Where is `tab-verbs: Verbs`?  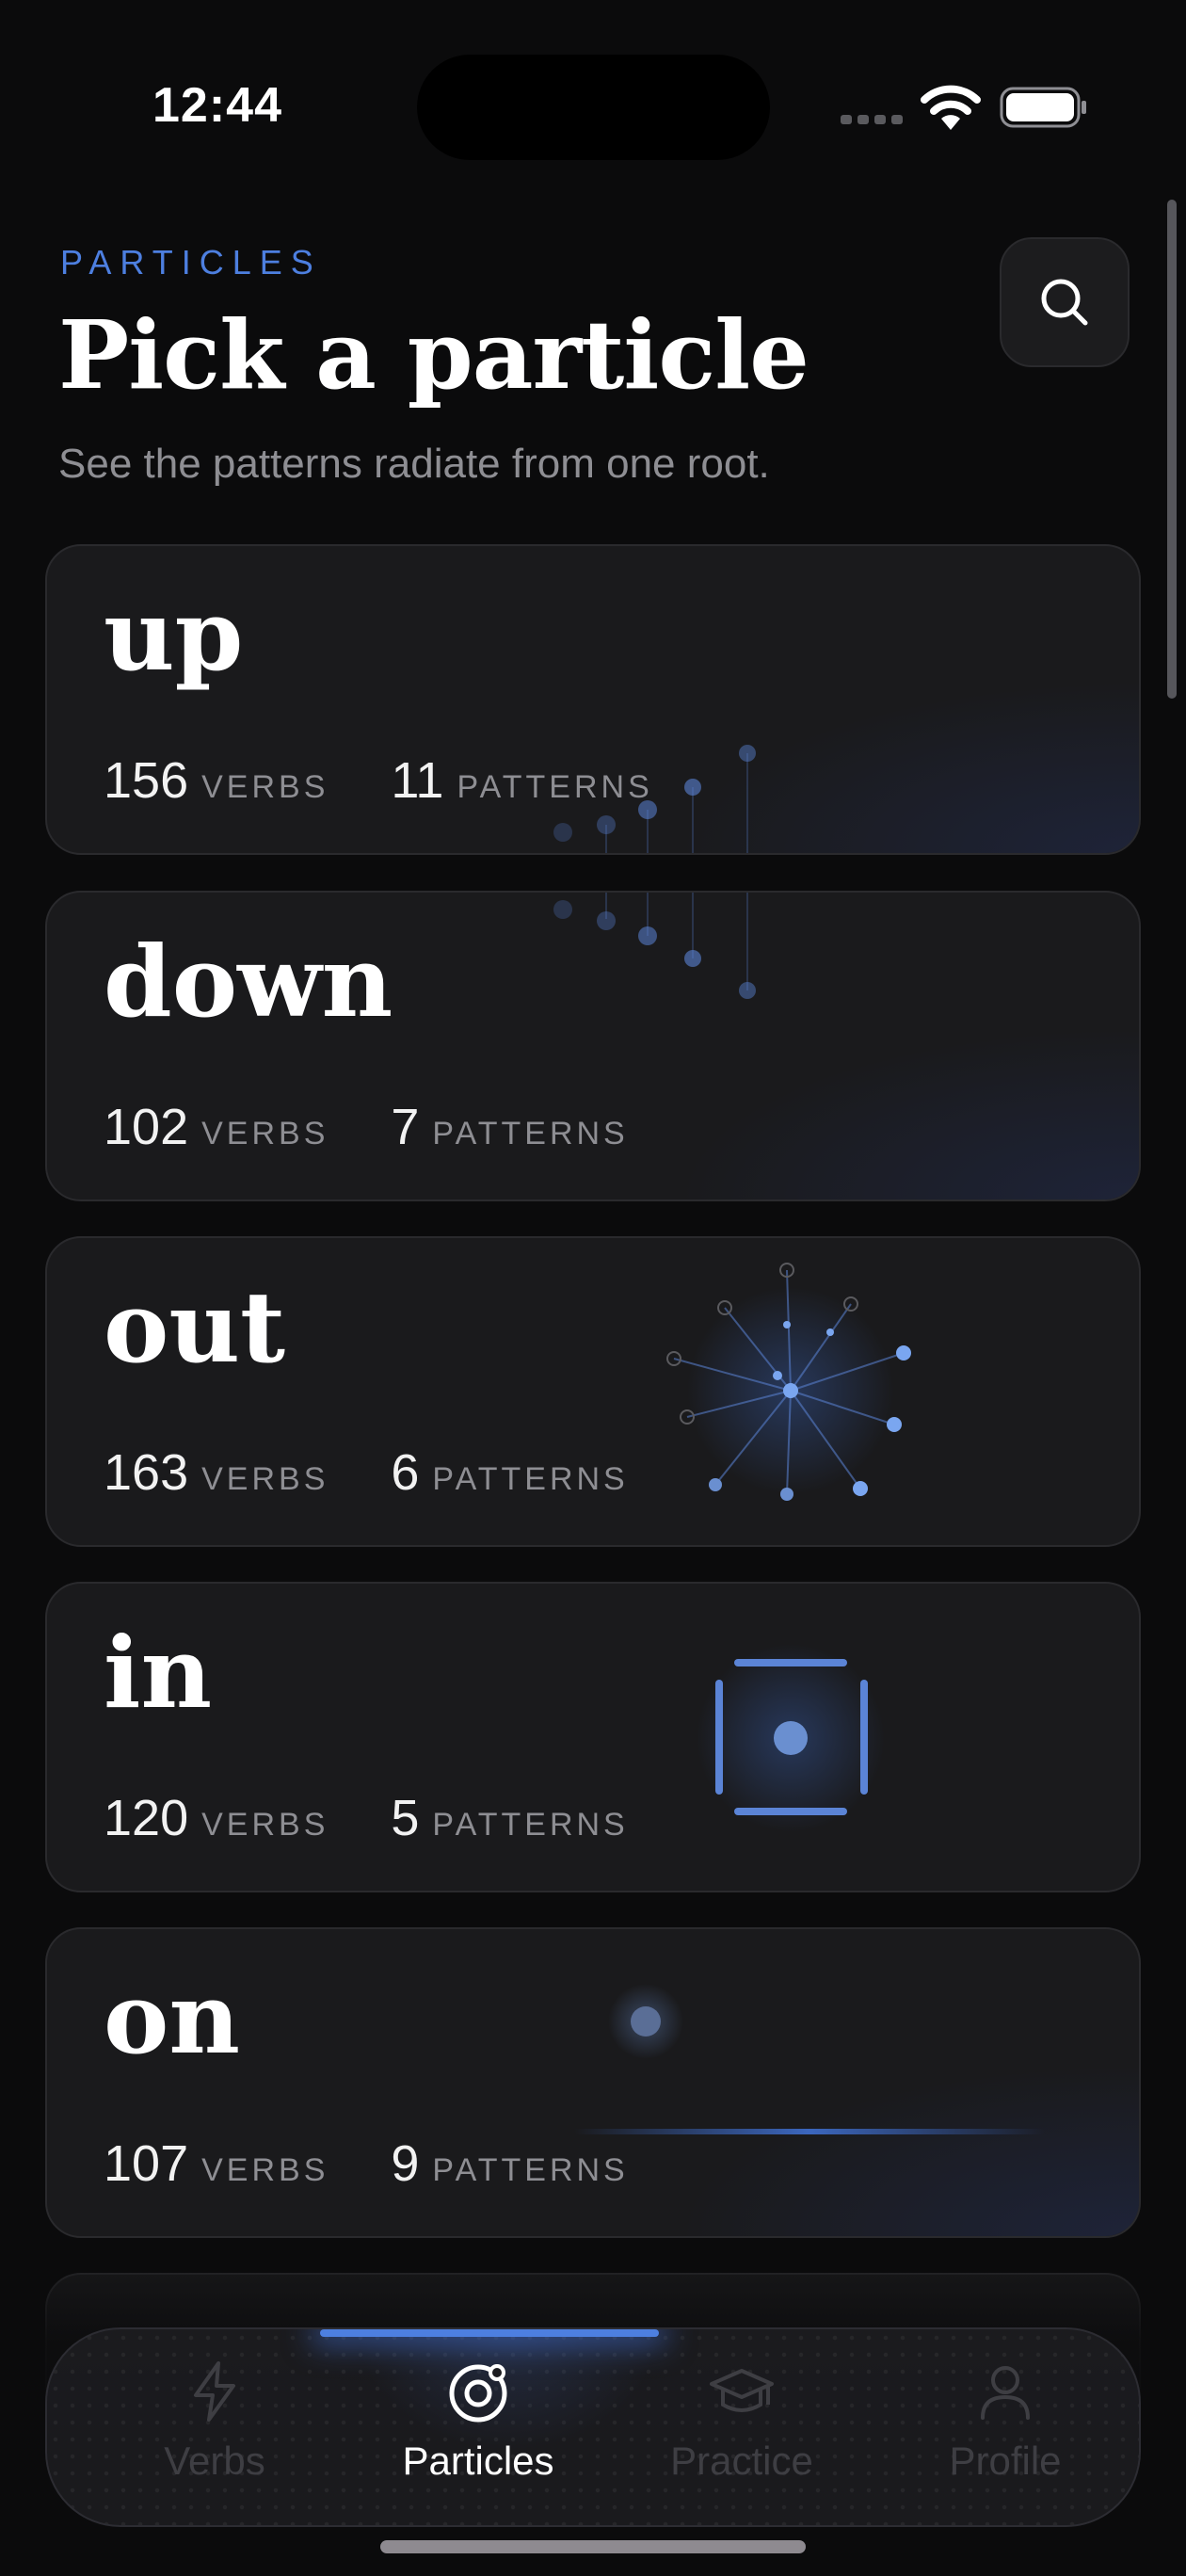
tab-verbs: Verbs is located at coordinates (214, 2433).